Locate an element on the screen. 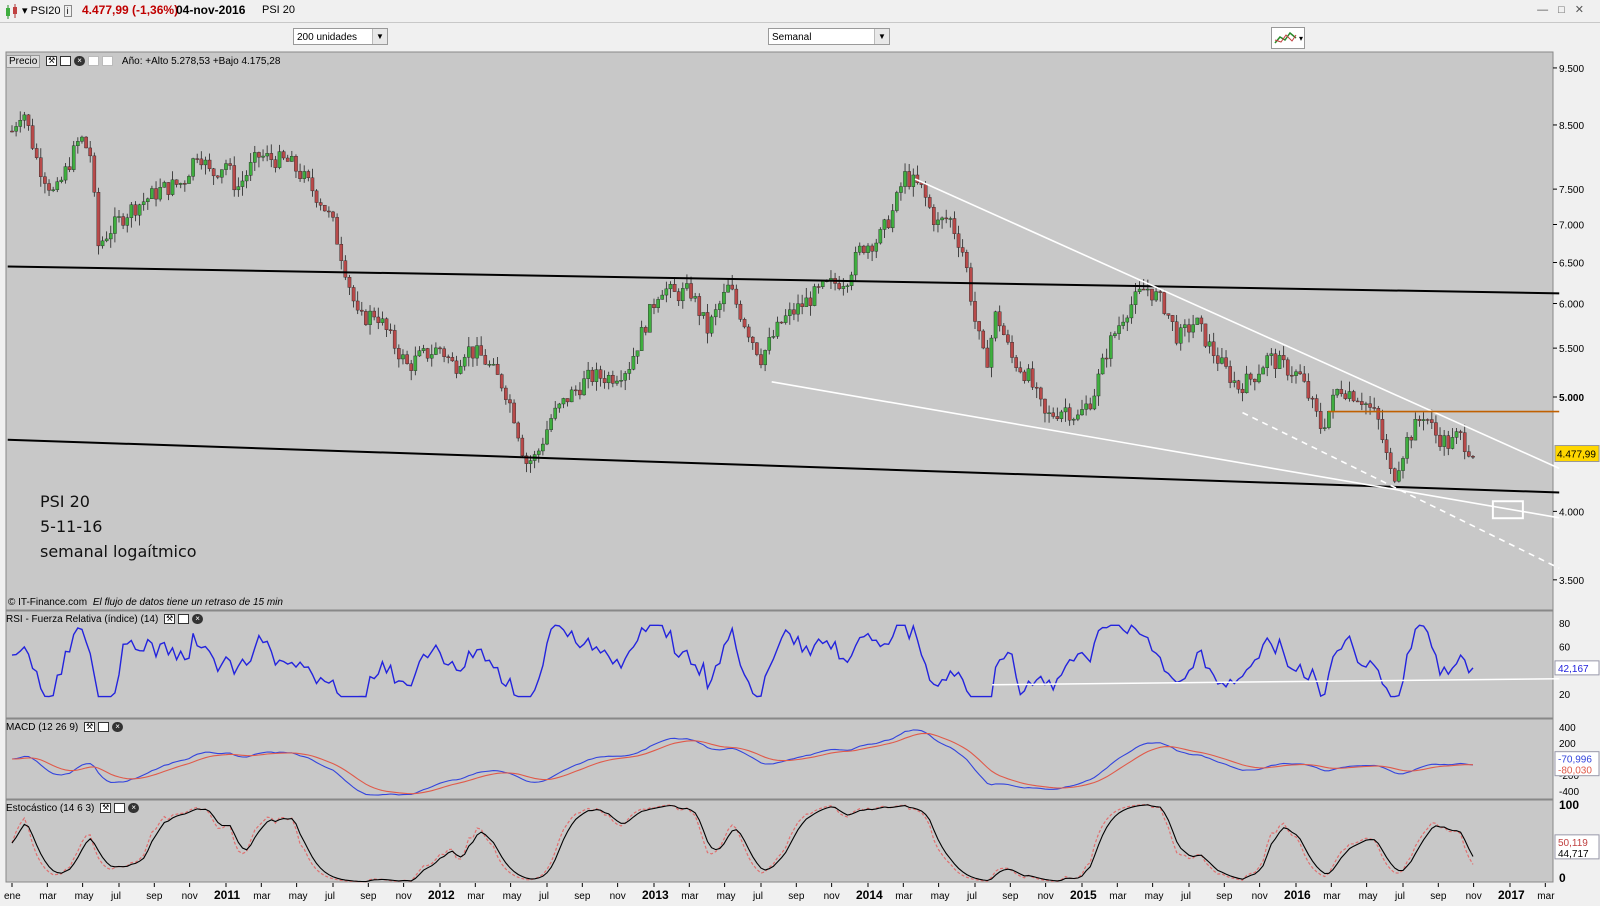 The image size is (1600, 906). paste-icon is located at coordinates (108, 61).